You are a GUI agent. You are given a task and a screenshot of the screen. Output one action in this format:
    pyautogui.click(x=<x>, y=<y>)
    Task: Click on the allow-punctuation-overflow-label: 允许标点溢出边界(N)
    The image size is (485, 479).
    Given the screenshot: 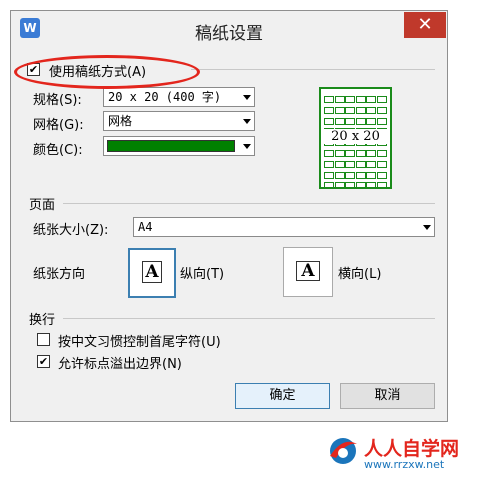 What is the action you would take?
    pyautogui.click(x=120, y=364)
    